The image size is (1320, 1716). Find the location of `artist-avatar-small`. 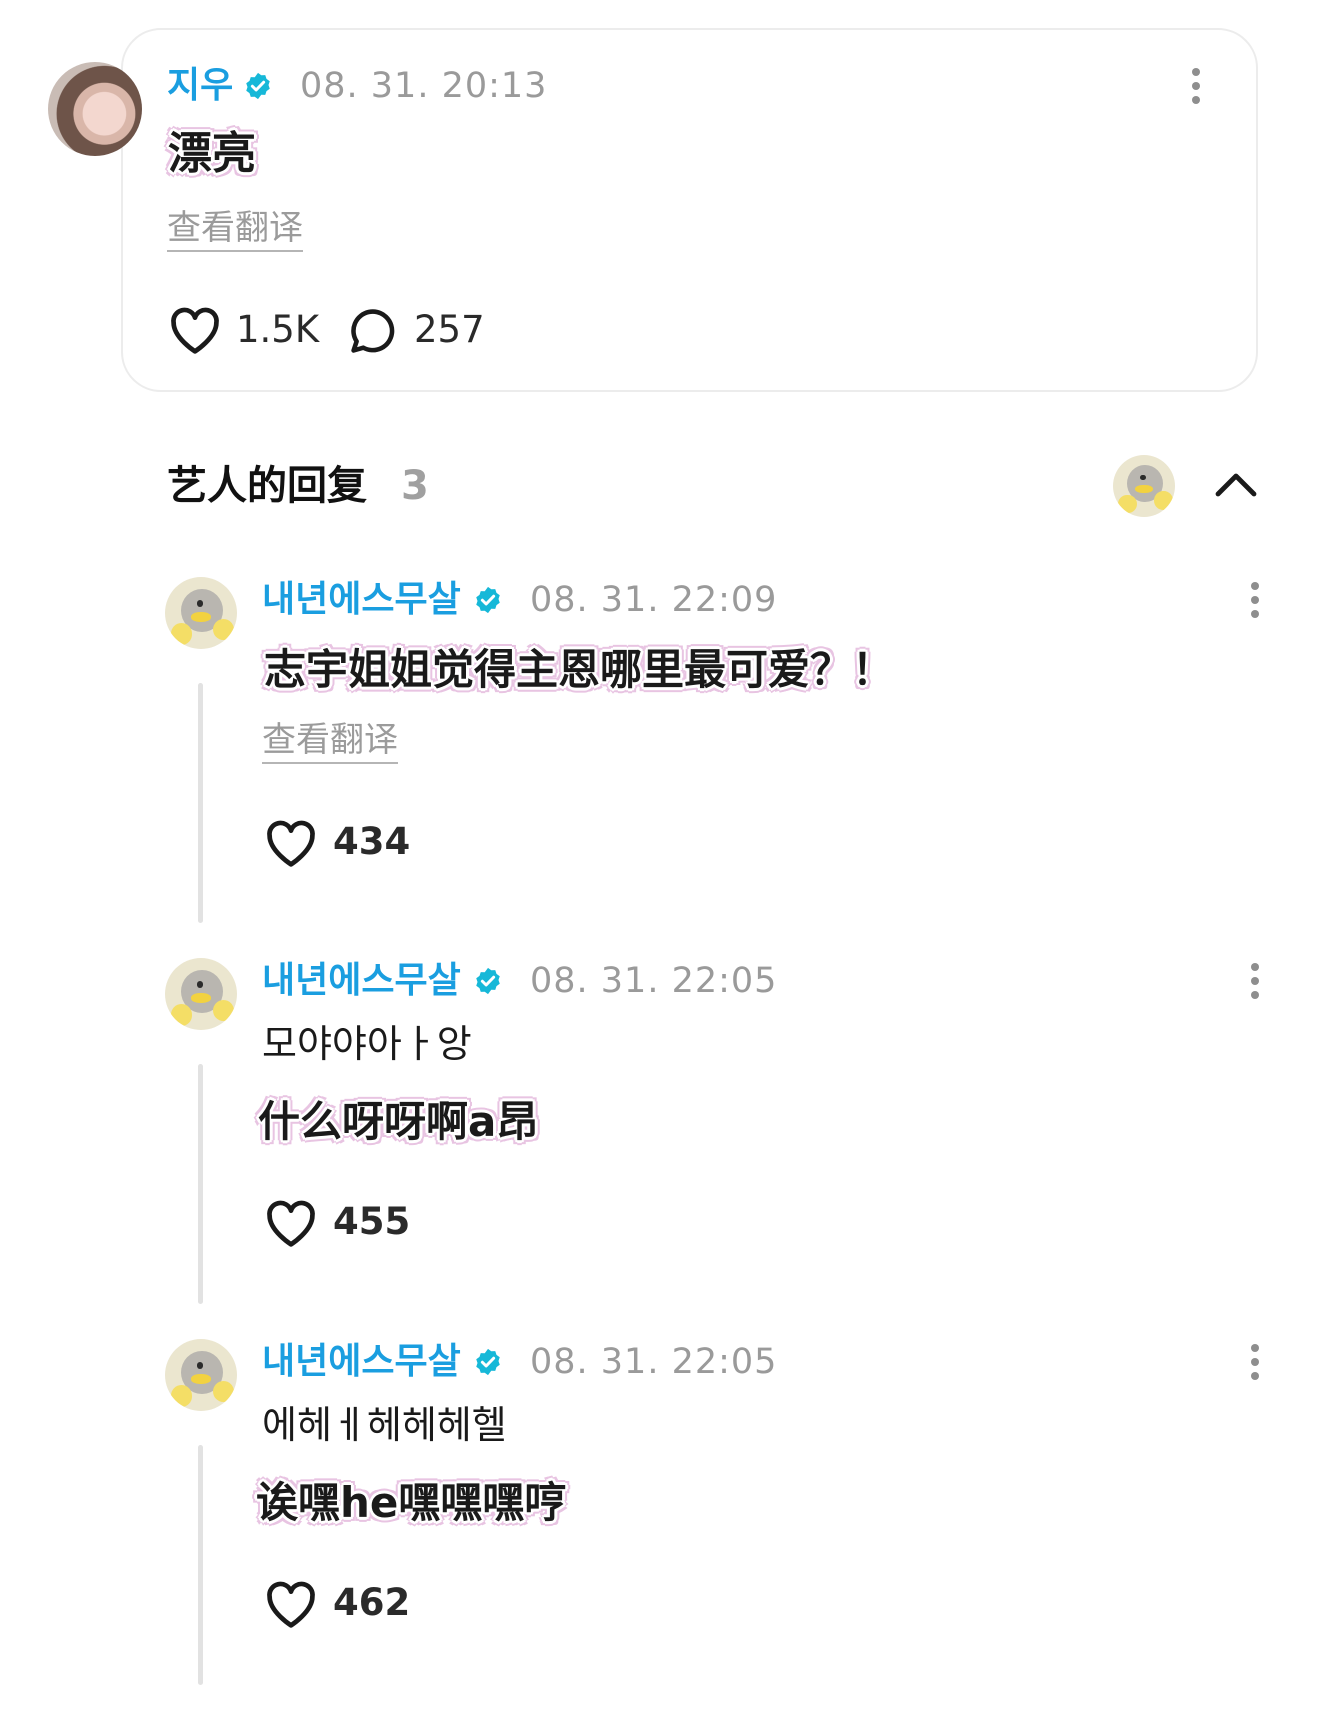

artist-avatar-small is located at coordinates (1144, 486).